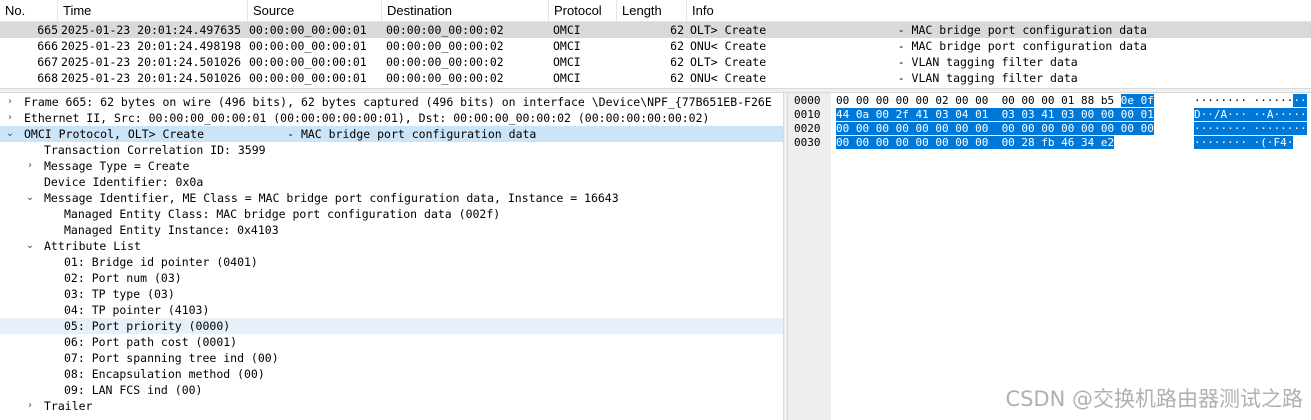 The height and width of the screenshot is (420, 1311). What do you see at coordinates (47, 78) in the screenshot?
I see `packet-no: 668` at bounding box center [47, 78].